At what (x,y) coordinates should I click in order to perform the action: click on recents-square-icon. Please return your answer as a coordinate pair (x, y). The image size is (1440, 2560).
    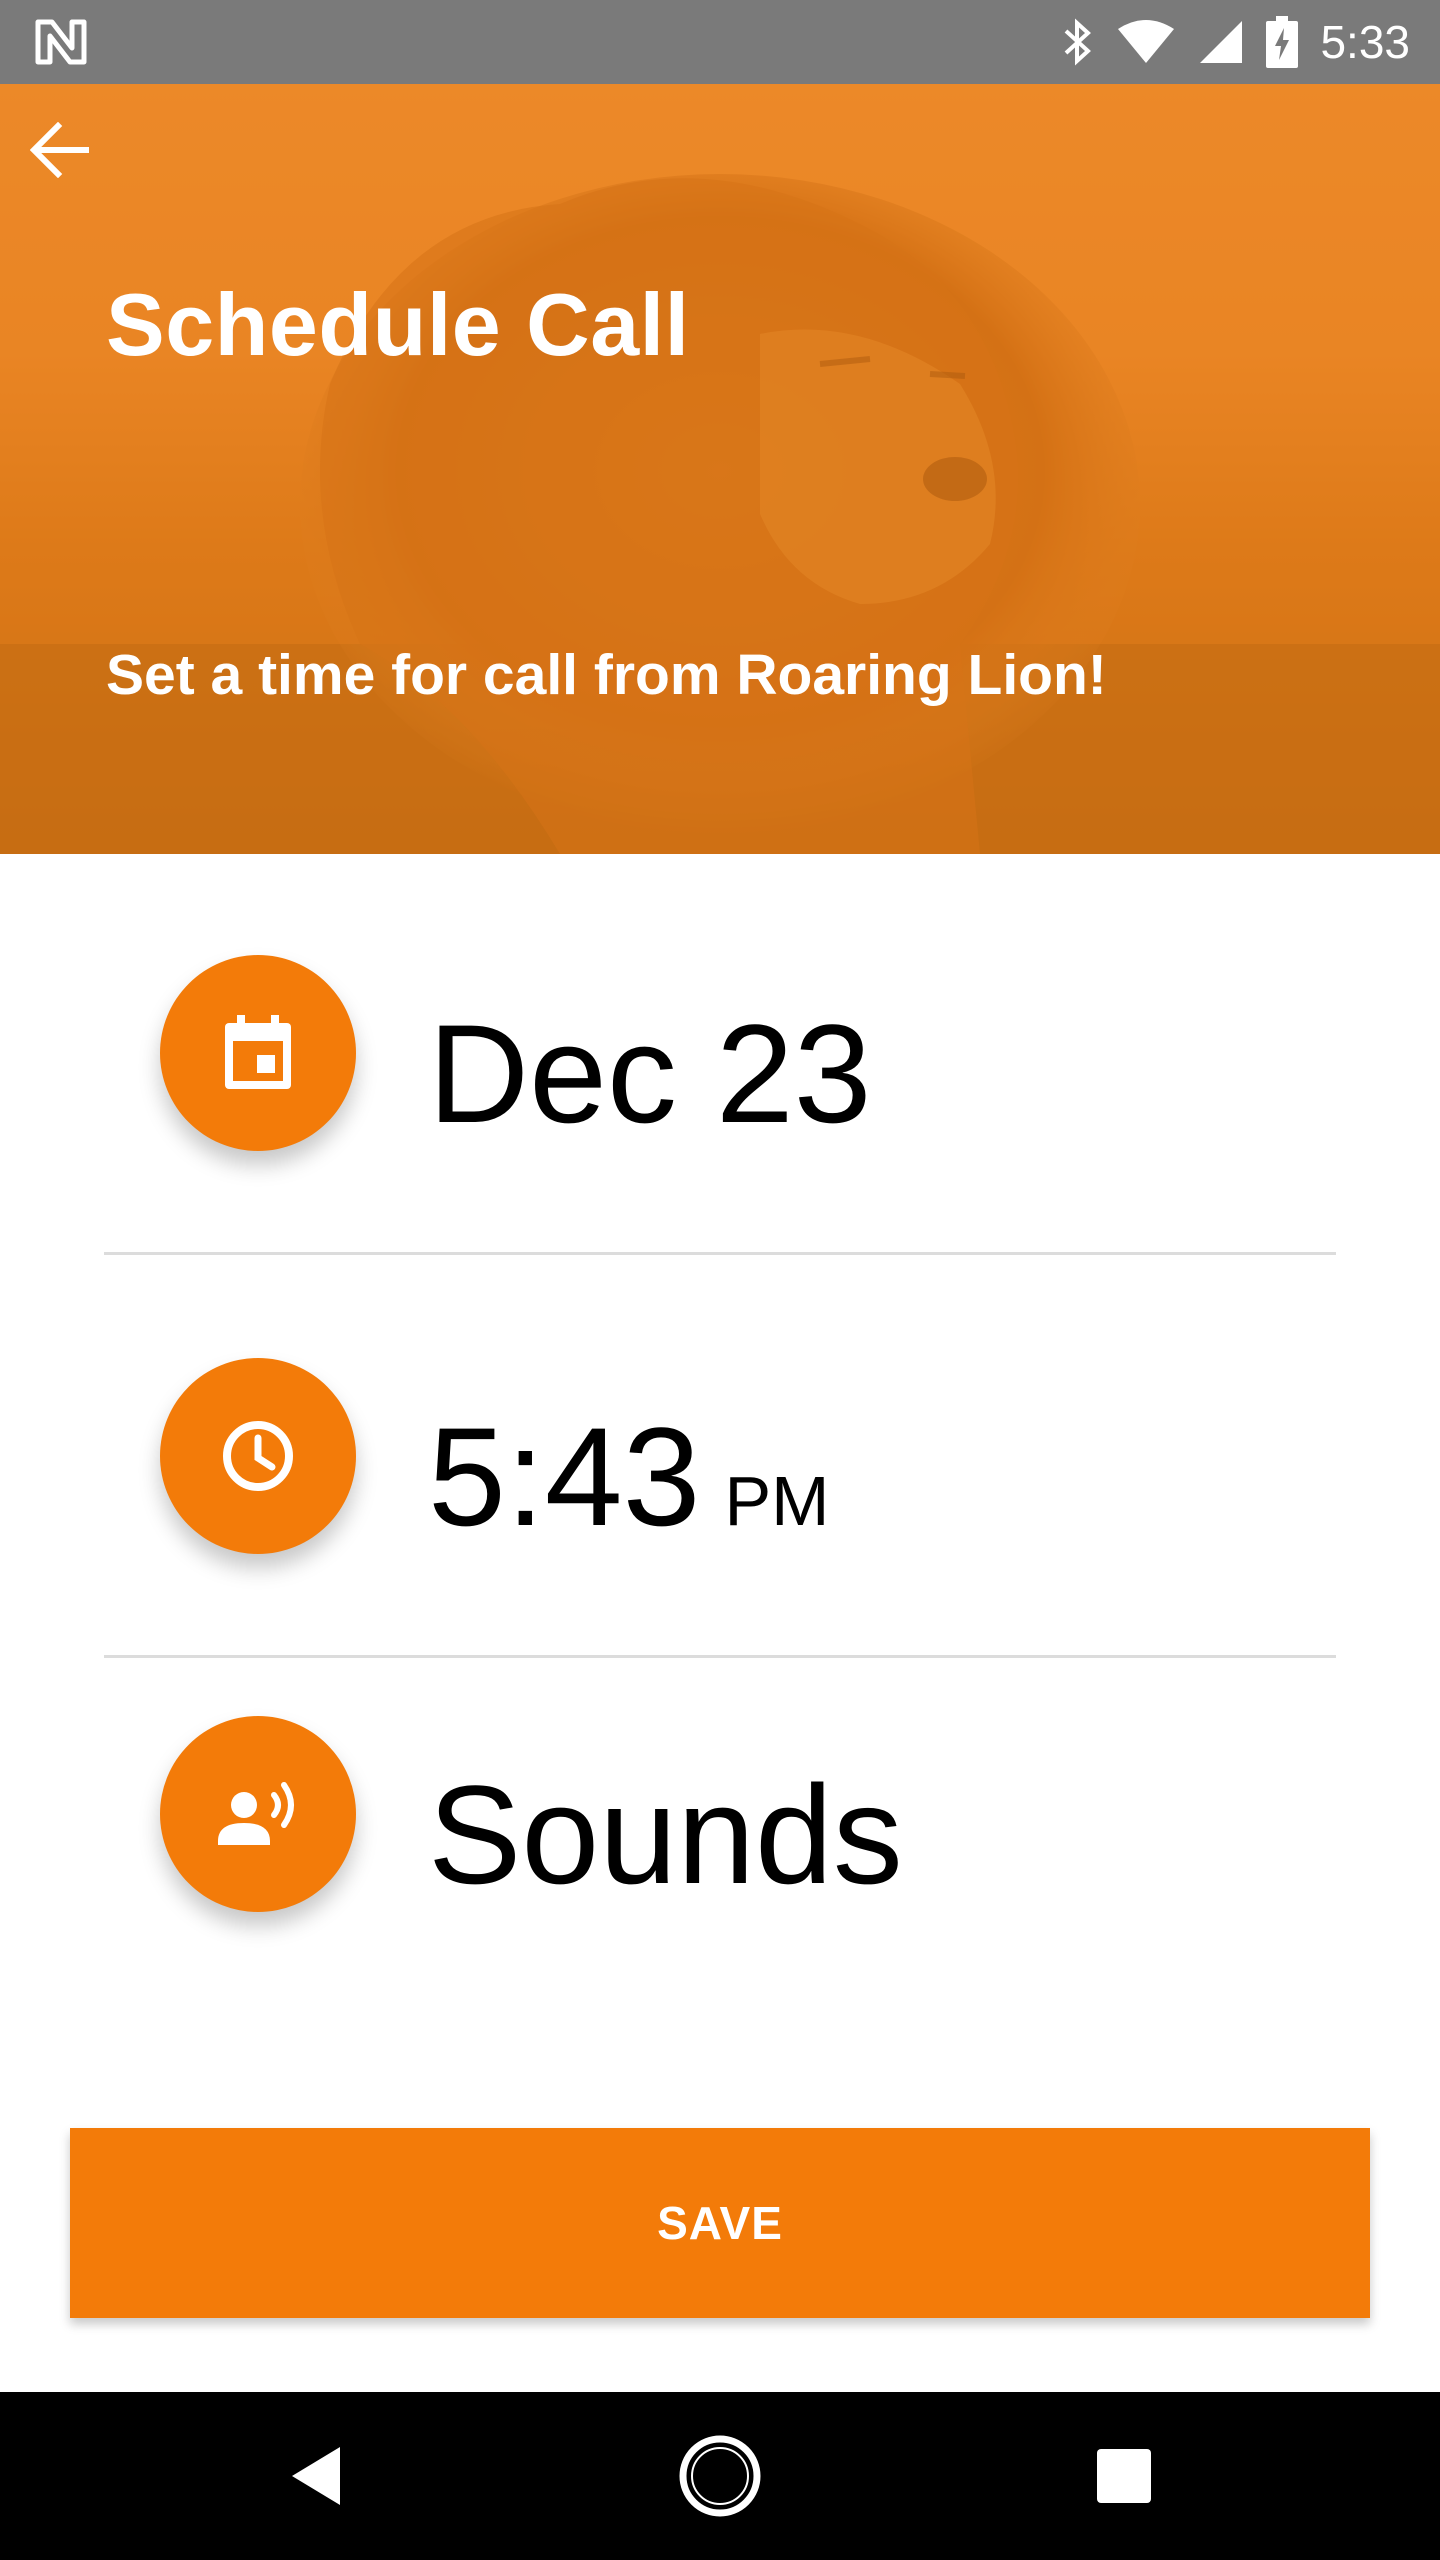
    Looking at the image, I should click on (1124, 2476).